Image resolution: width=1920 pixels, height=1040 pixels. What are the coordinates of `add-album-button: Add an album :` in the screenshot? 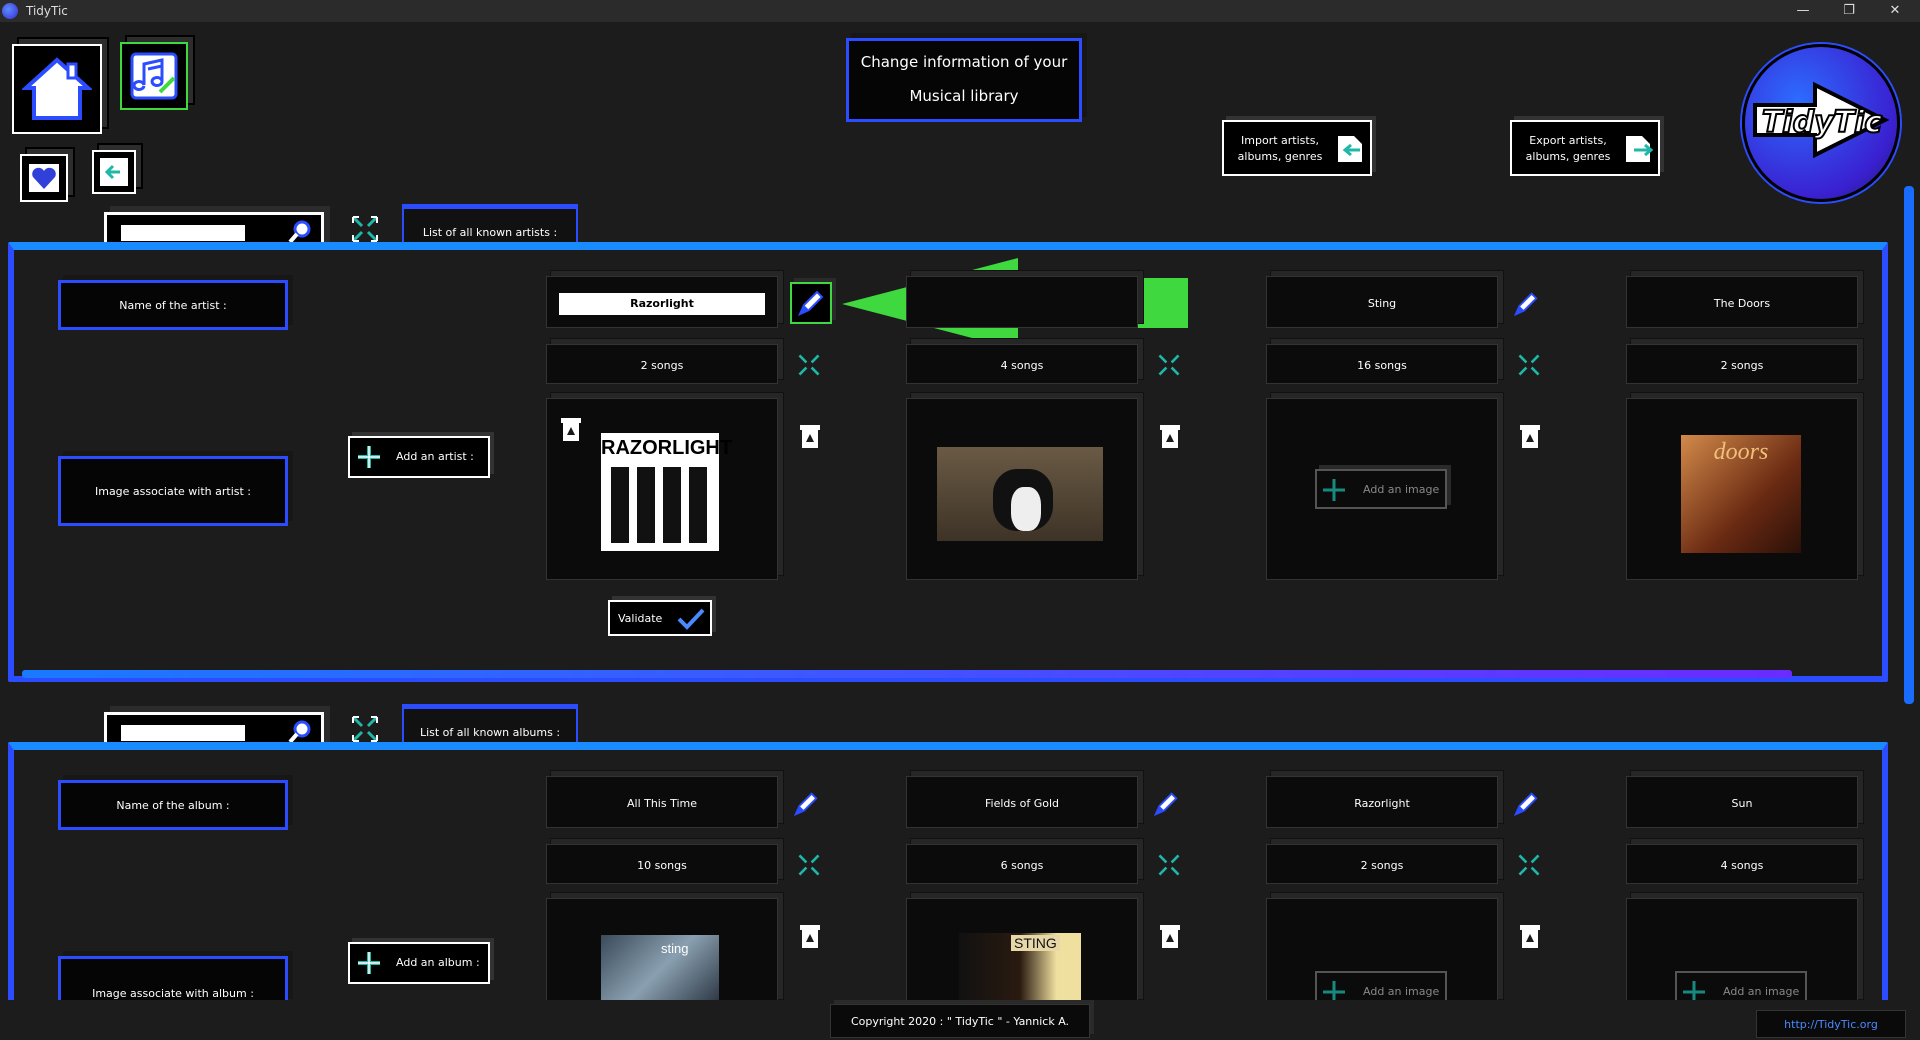 It's located at (419, 963).